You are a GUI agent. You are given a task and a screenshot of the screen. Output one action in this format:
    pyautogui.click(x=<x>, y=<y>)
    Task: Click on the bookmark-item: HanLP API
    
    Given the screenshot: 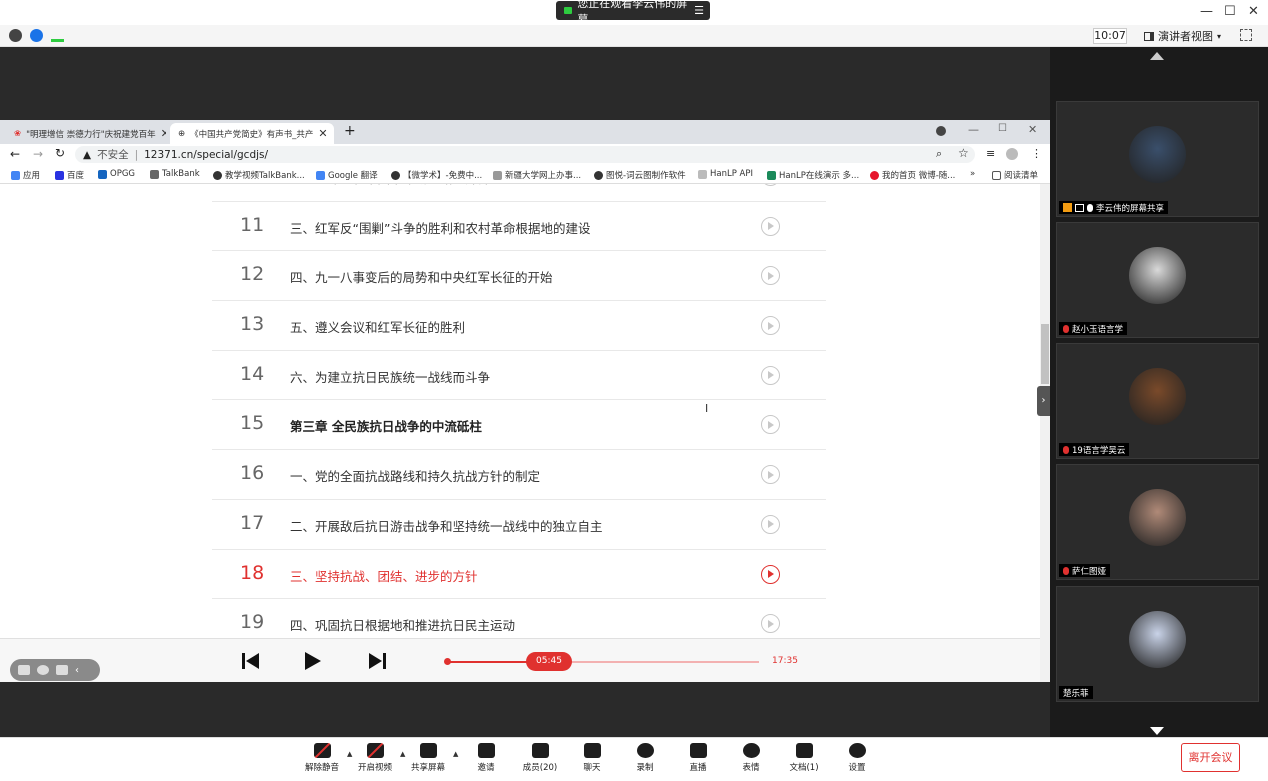 What is the action you would take?
    pyautogui.click(x=725, y=174)
    